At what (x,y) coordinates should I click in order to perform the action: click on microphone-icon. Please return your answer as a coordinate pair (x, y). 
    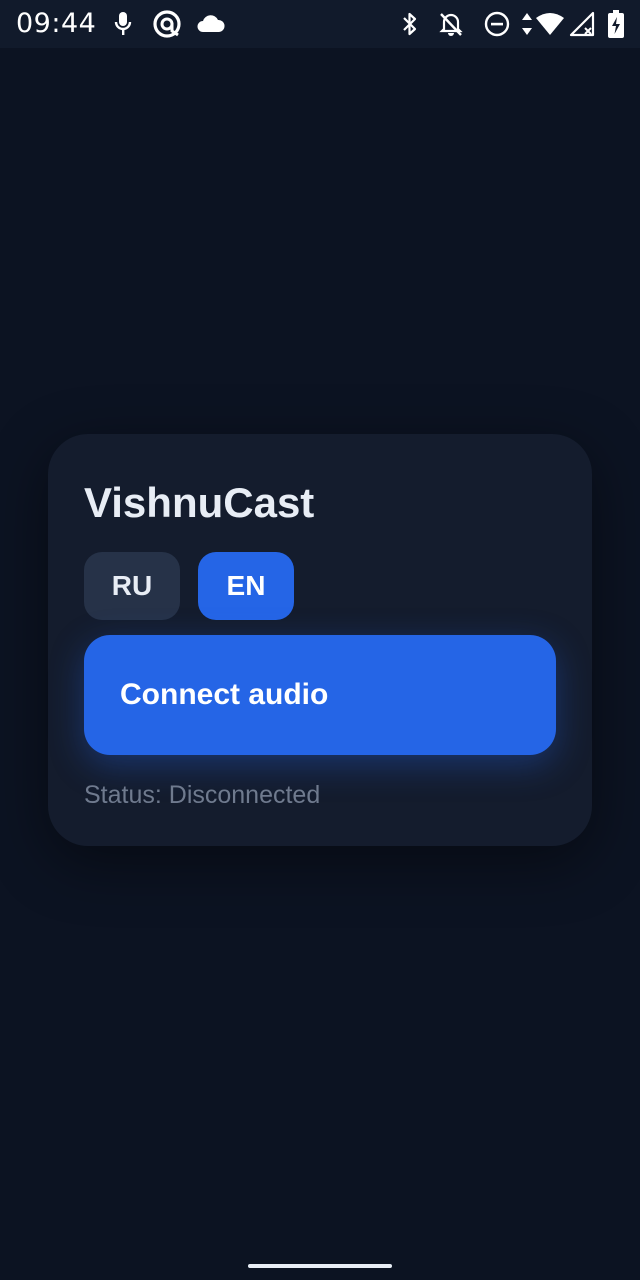
    Looking at the image, I should click on (123, 24).